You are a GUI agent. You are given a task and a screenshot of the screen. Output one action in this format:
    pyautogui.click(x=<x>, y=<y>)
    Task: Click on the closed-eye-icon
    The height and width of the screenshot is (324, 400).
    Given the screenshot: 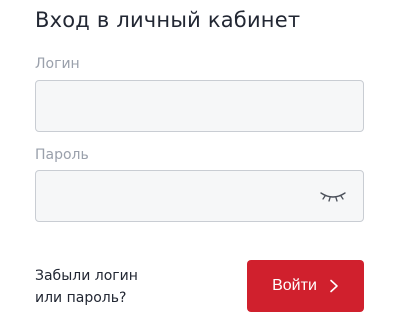 What is the action you would take?
    pyautogui.click(x=333, y=196)
    